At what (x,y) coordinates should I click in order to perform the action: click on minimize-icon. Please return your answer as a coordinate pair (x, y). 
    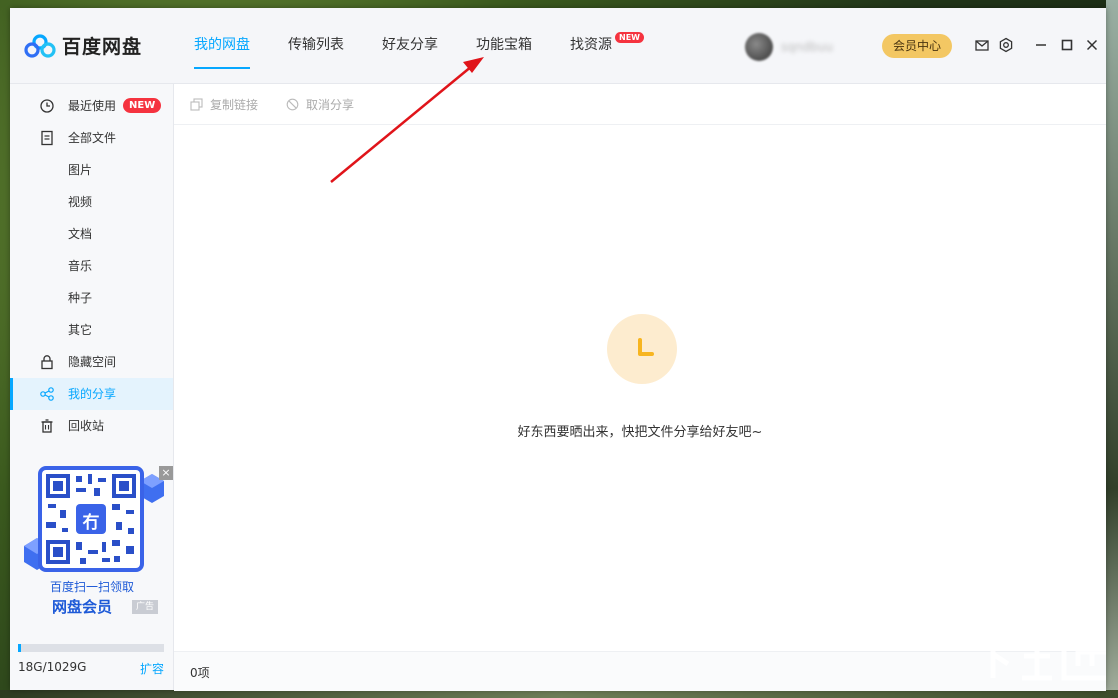
    Looking at the image, I should click on (1041, 45).